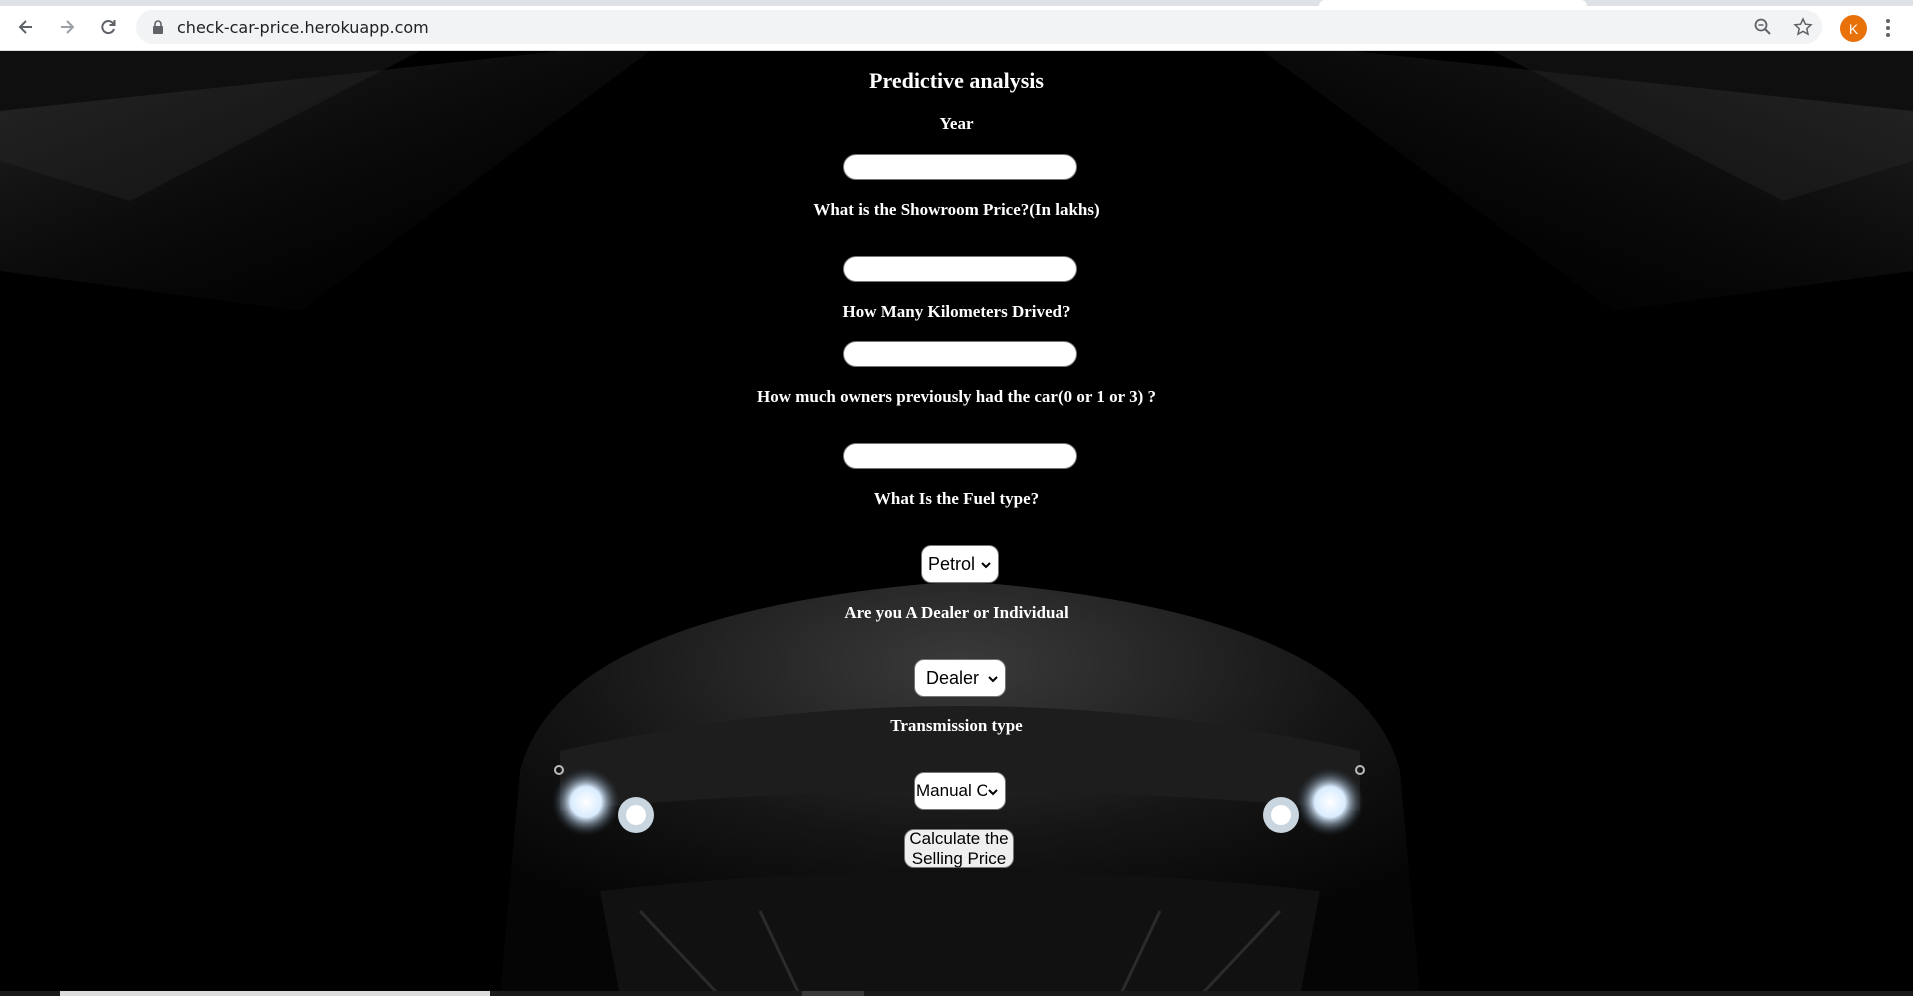 This screenshot has height=996, width=1913. Describe the element at coordinates (956, 612) in the screenshot. I see `seller-type-label: Are you A Dealer or Individual` at that location.